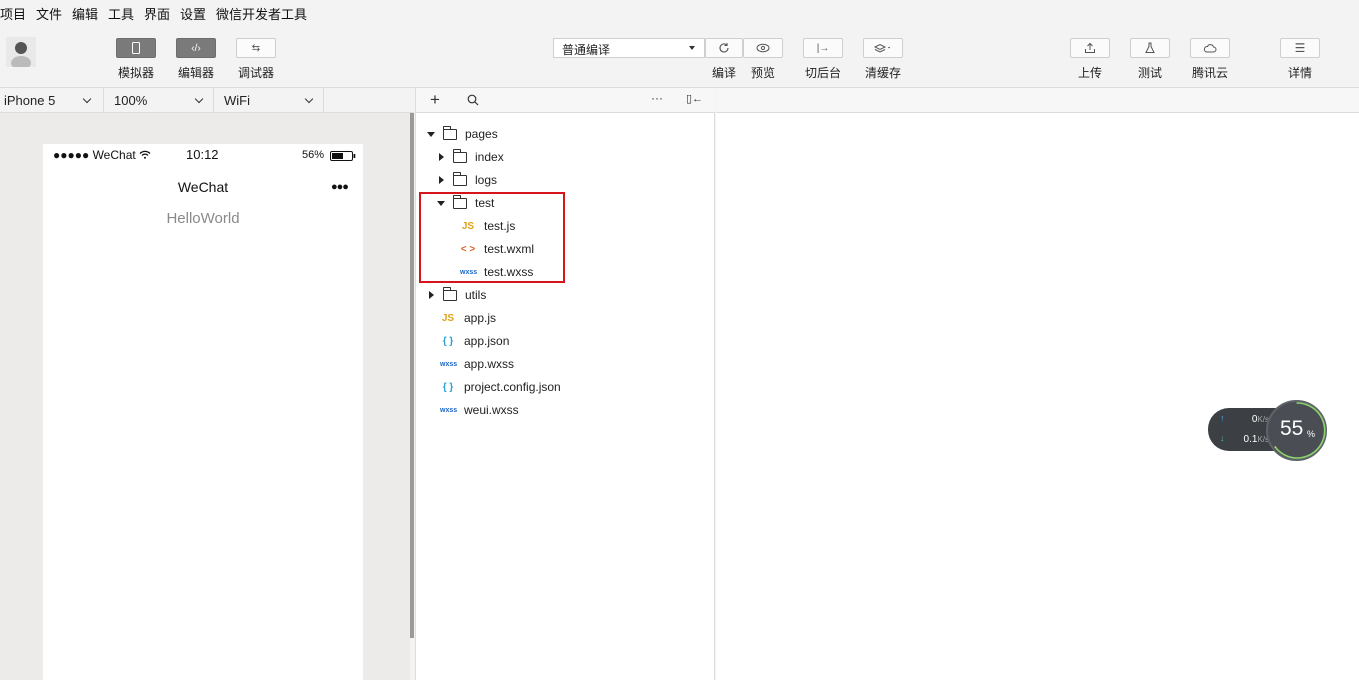  I want to click on clear-cache-button, so click(883, 48).